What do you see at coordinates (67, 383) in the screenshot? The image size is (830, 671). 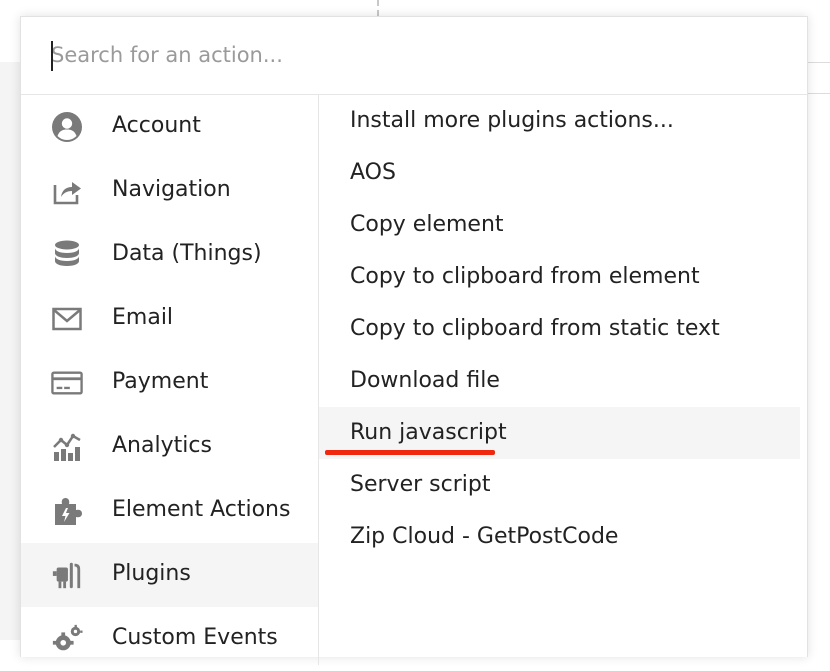 I see `credit-card-icon` at bounding box center [67, 383].